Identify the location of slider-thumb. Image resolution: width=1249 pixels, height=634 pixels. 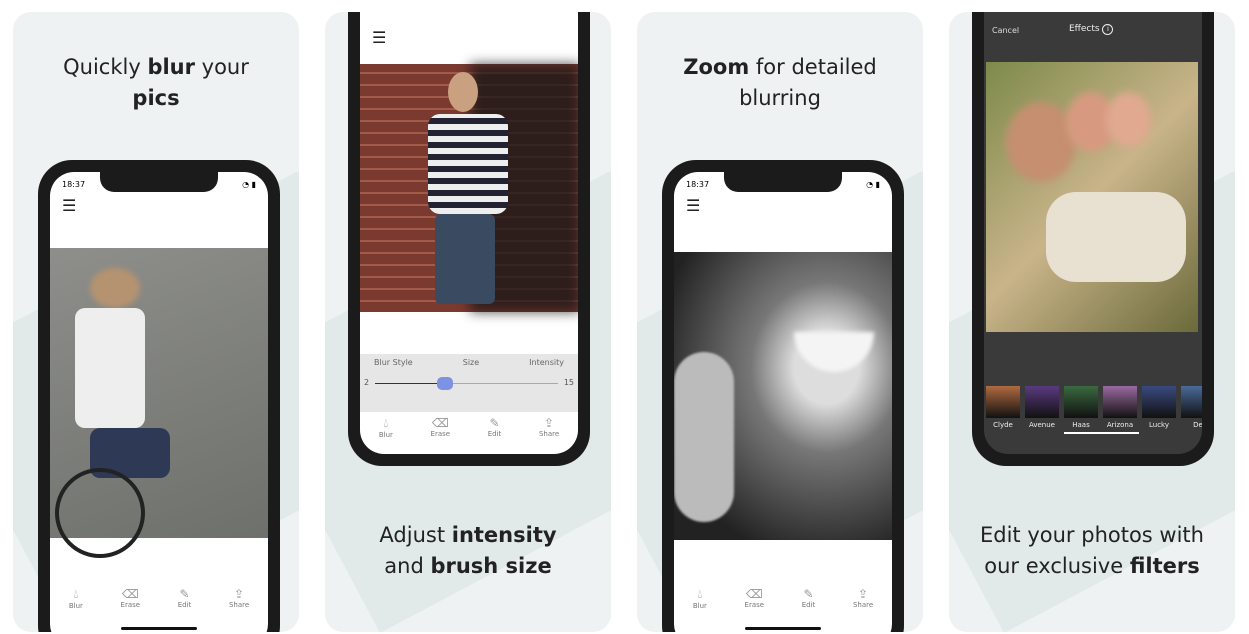
(444, 383).